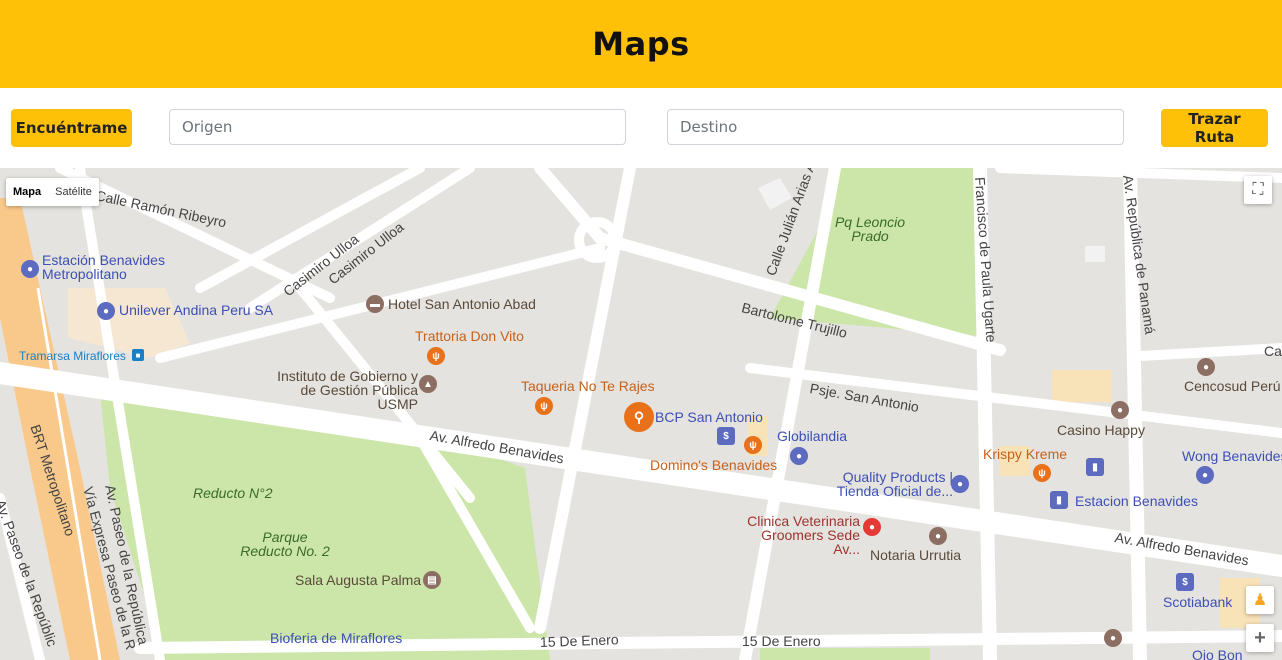  Describe the element at coordinates (1273, 351) in the screenshot. I see `road-label-ca: Ca` at that location.